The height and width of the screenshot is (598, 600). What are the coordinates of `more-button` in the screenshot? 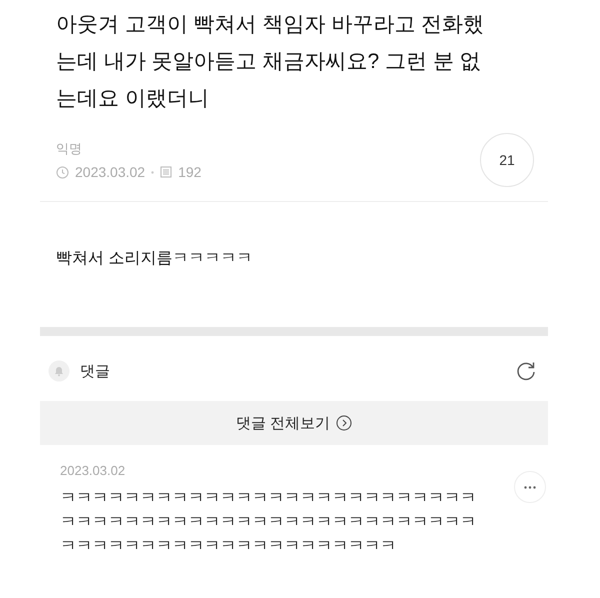 It's located at (530, 487).